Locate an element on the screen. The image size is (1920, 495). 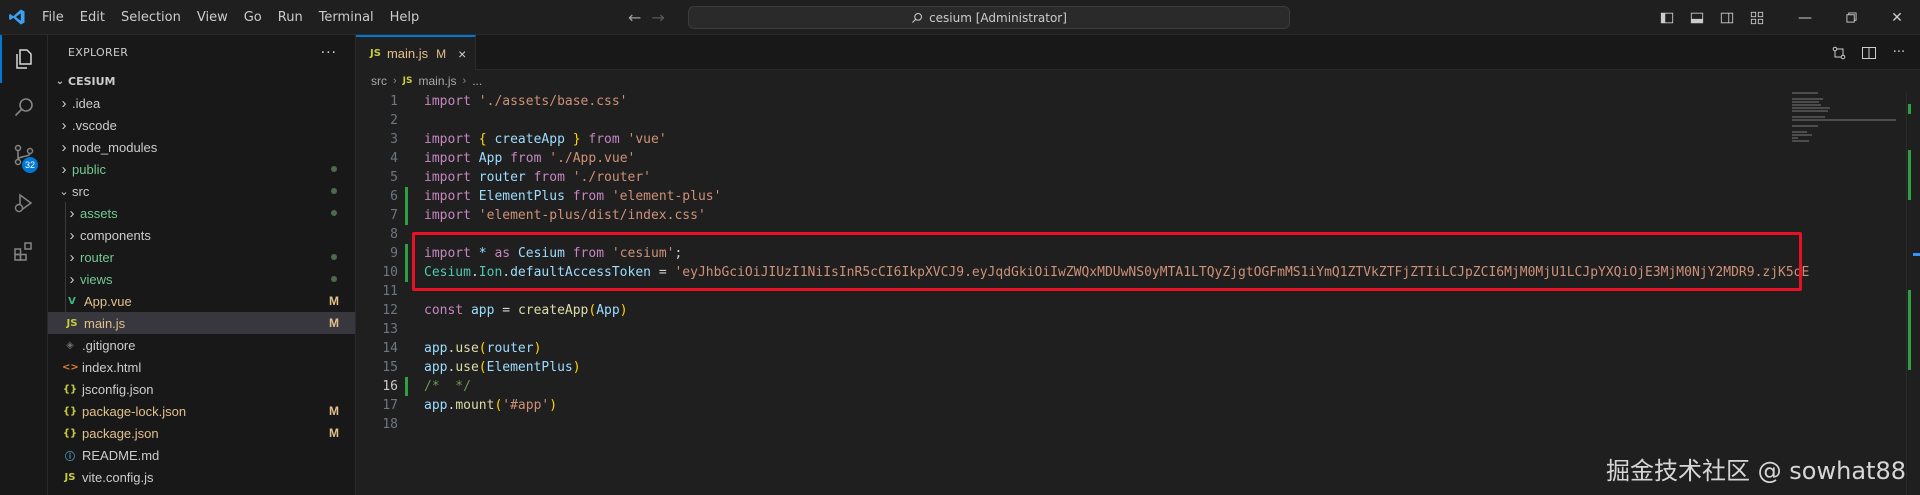
customize-layout-icon is located at coordinates (1757, 17).